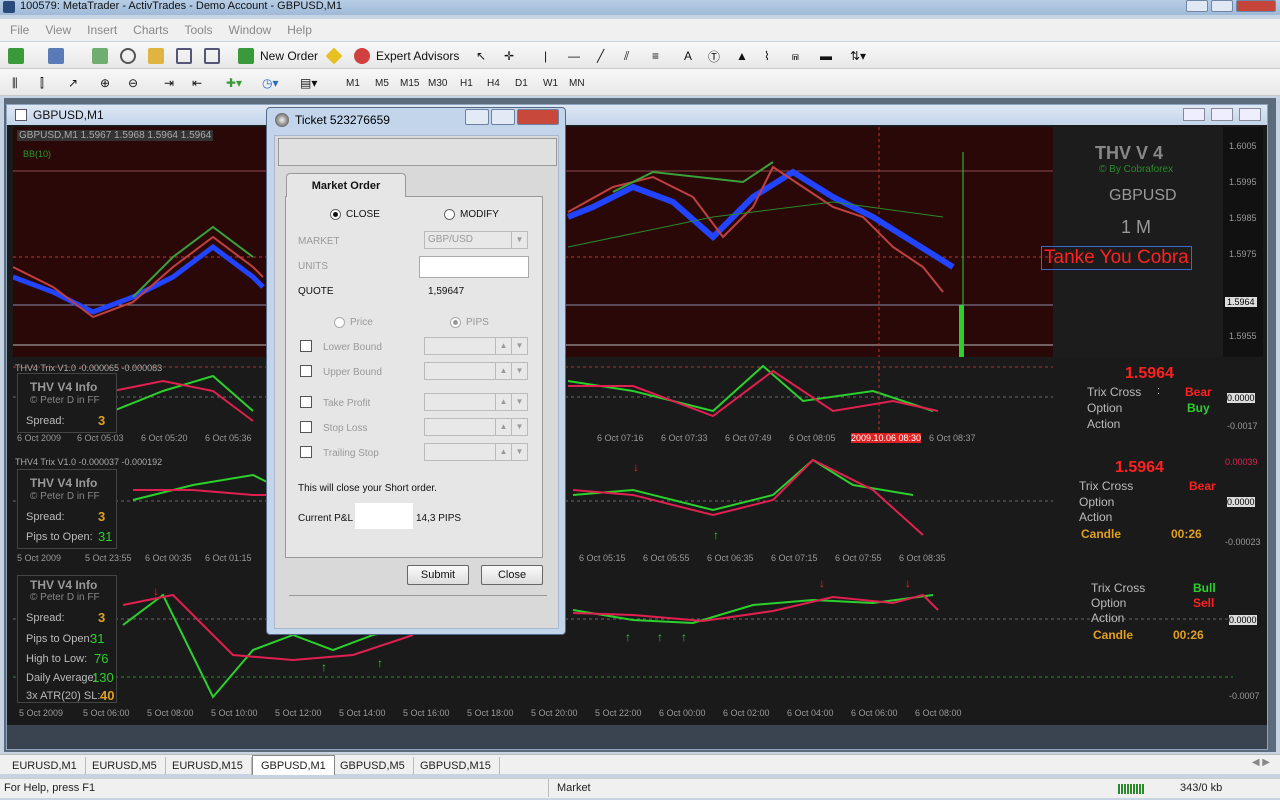 This screenshot has width=1280, height=800. I want to click on arrows-dropdown: ⇅▾, so click(858, 56).